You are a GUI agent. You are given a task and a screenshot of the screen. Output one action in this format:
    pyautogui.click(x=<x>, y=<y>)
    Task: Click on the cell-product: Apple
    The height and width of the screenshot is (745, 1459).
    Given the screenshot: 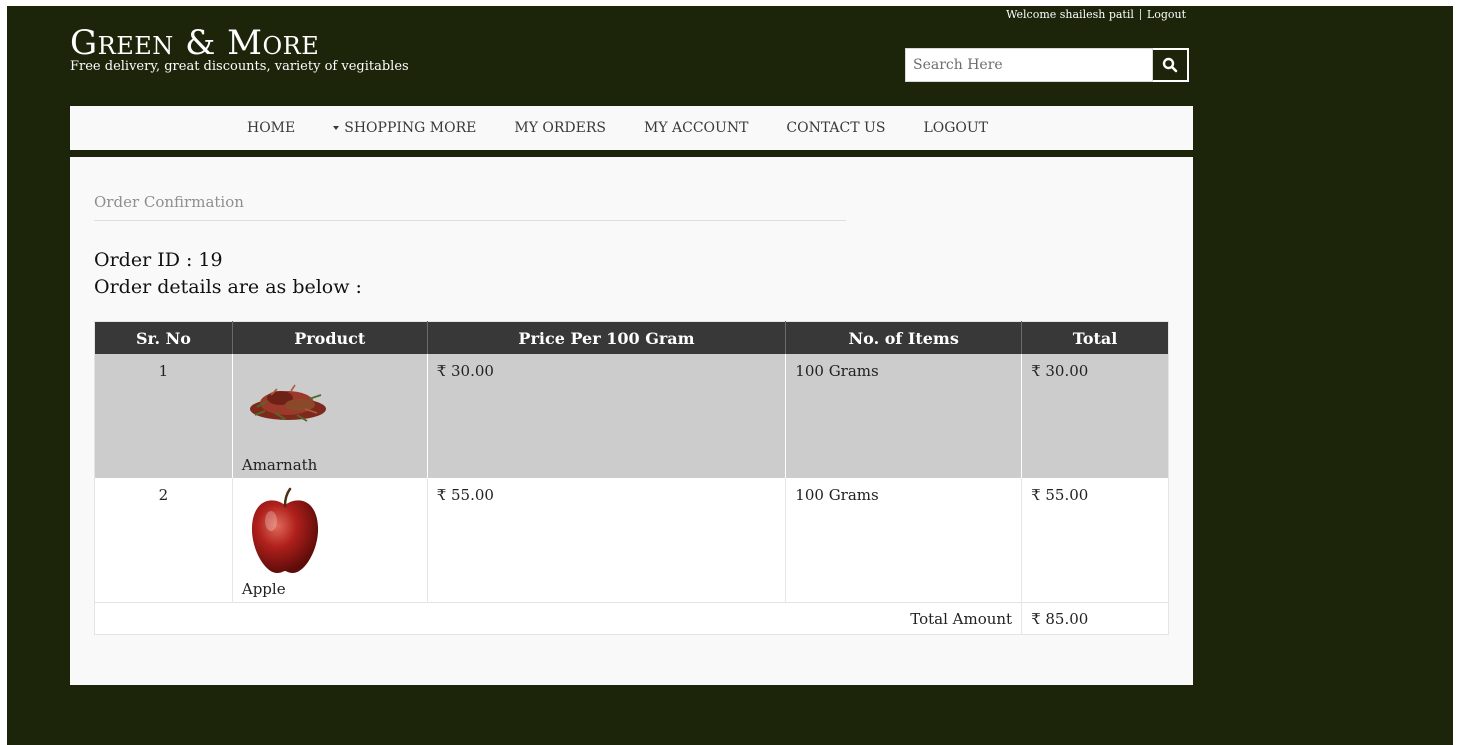 What is the action you would take?
    pyautogui.click(x=329, y=540)
    